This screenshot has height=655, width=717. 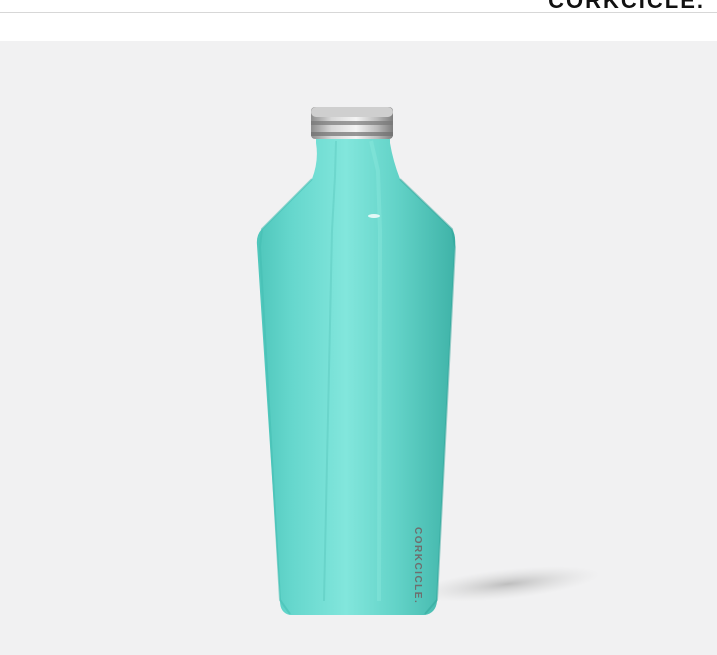 I want to click on bottle-brand-label: CORKCICLE., so click(x=417, y=565).